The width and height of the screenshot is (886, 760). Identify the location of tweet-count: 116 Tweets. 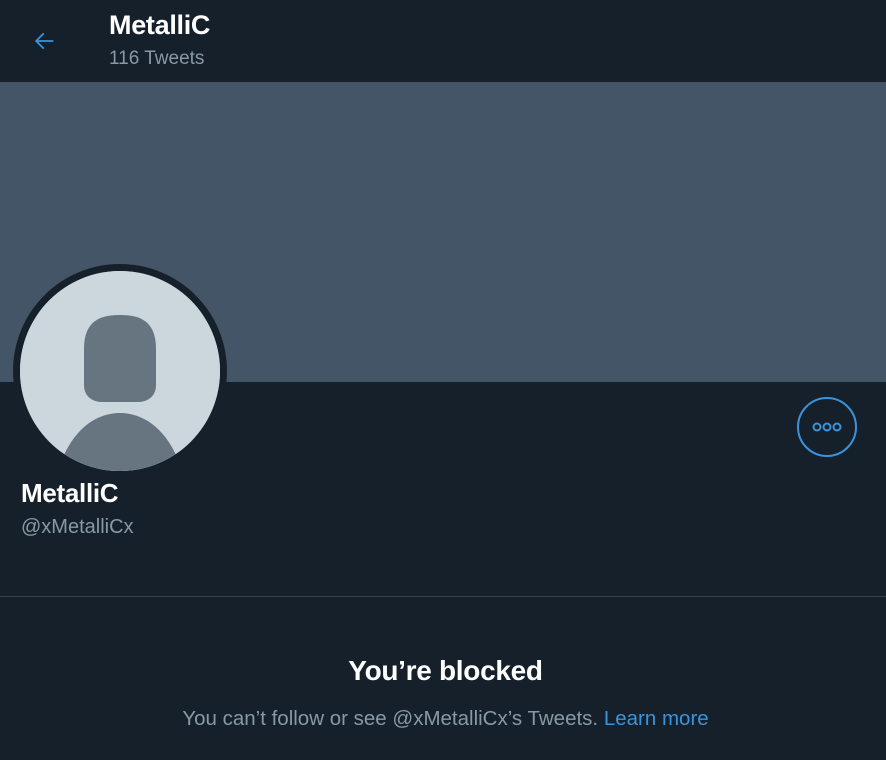
(157, 58).